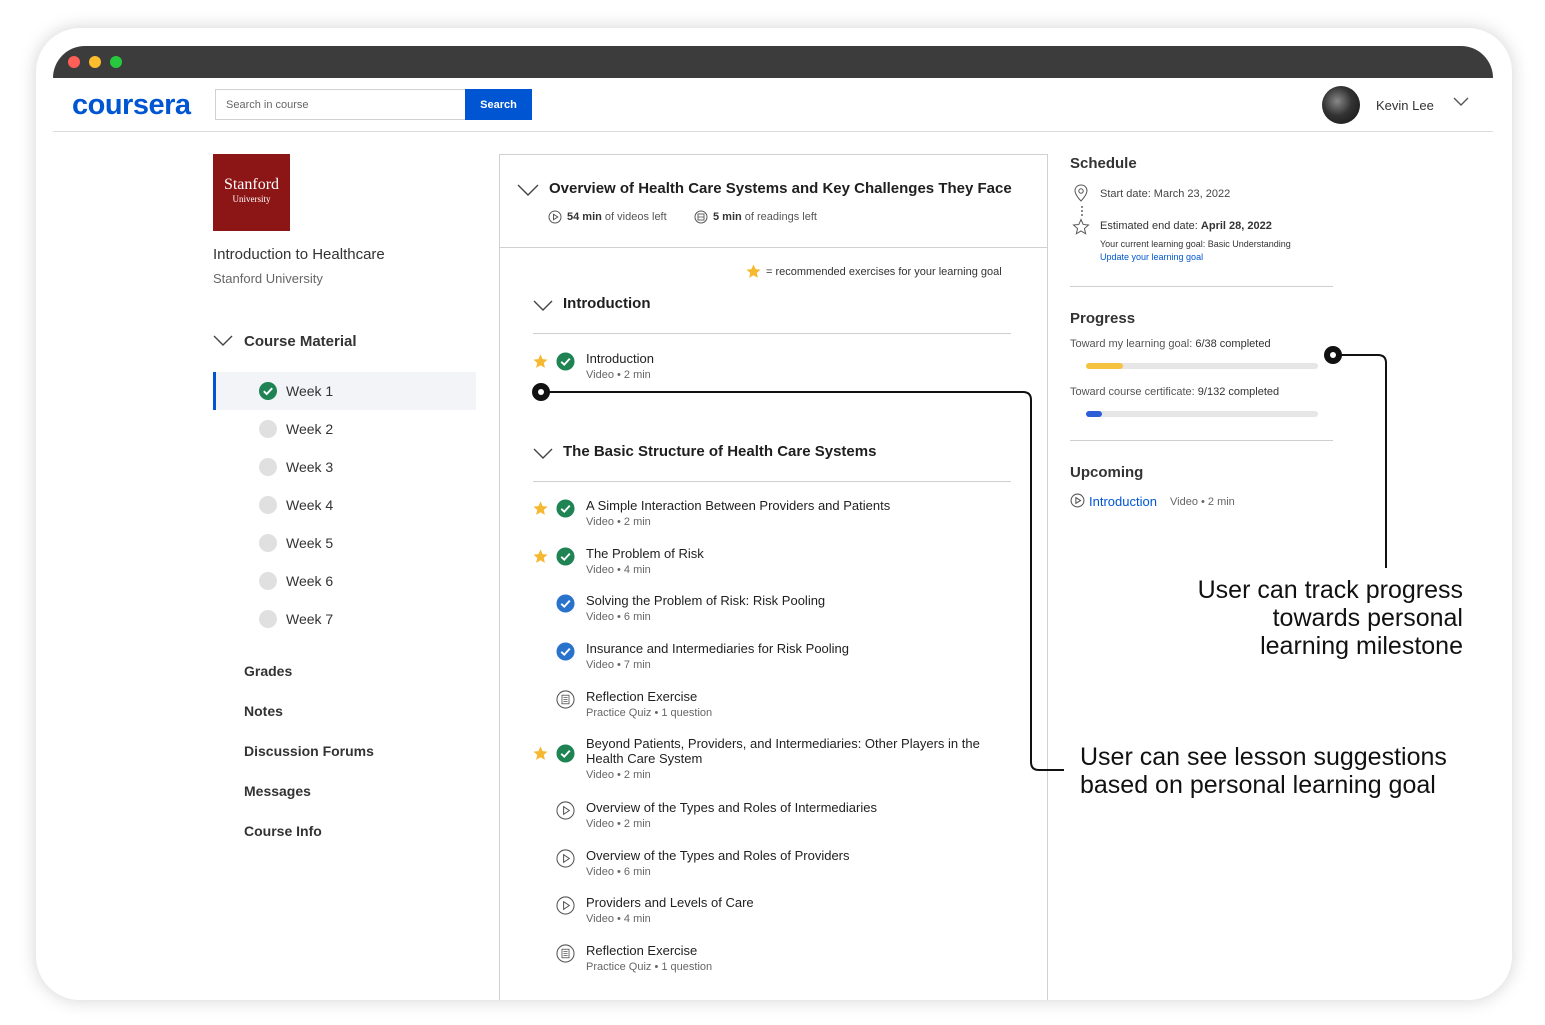 The width and height of the screenshot is (1545, 1025). I want to click on annotation-line: User can track progress, so click(1330, 590).